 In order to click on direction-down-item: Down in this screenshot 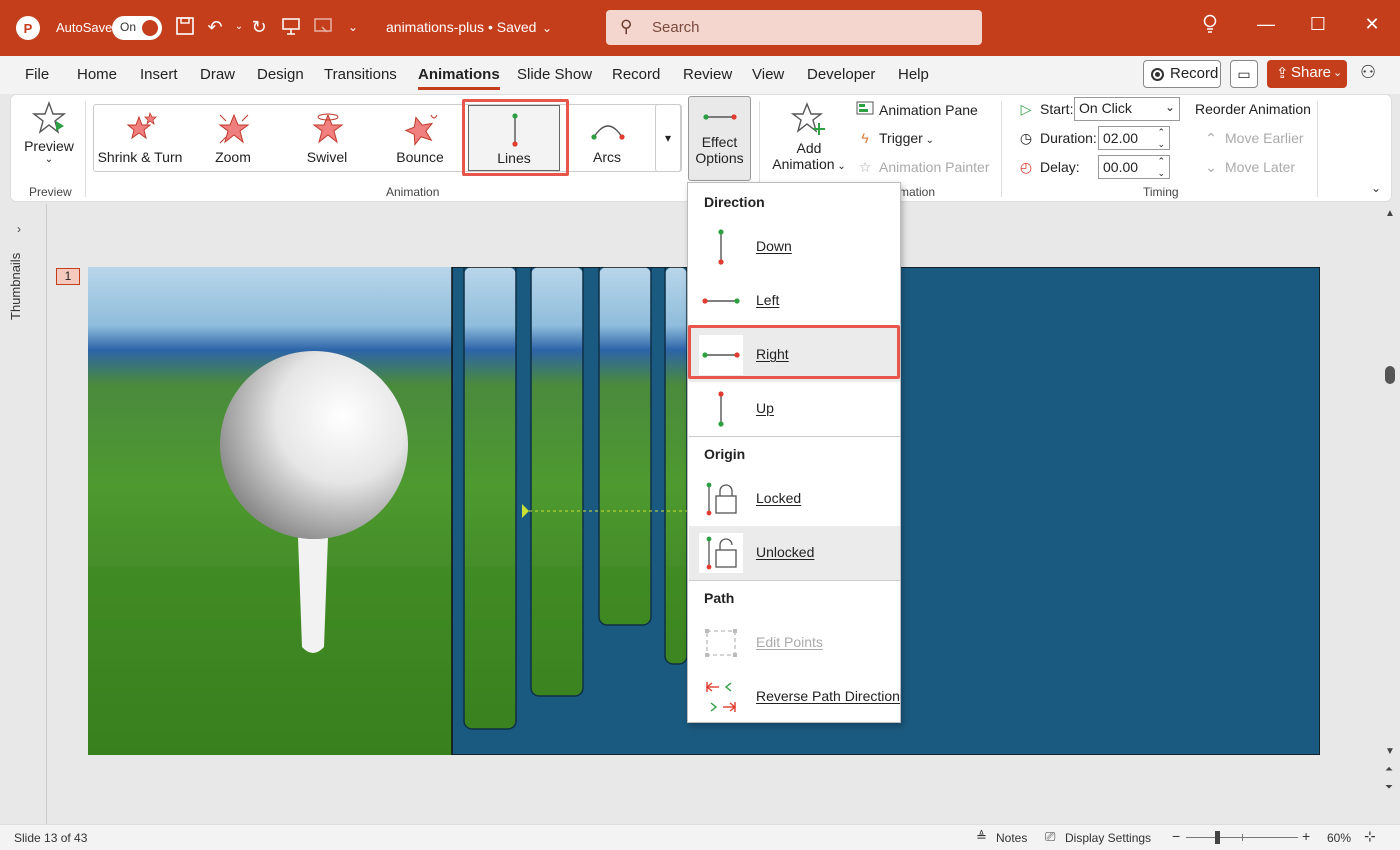, I will do `click(794, 247)`.